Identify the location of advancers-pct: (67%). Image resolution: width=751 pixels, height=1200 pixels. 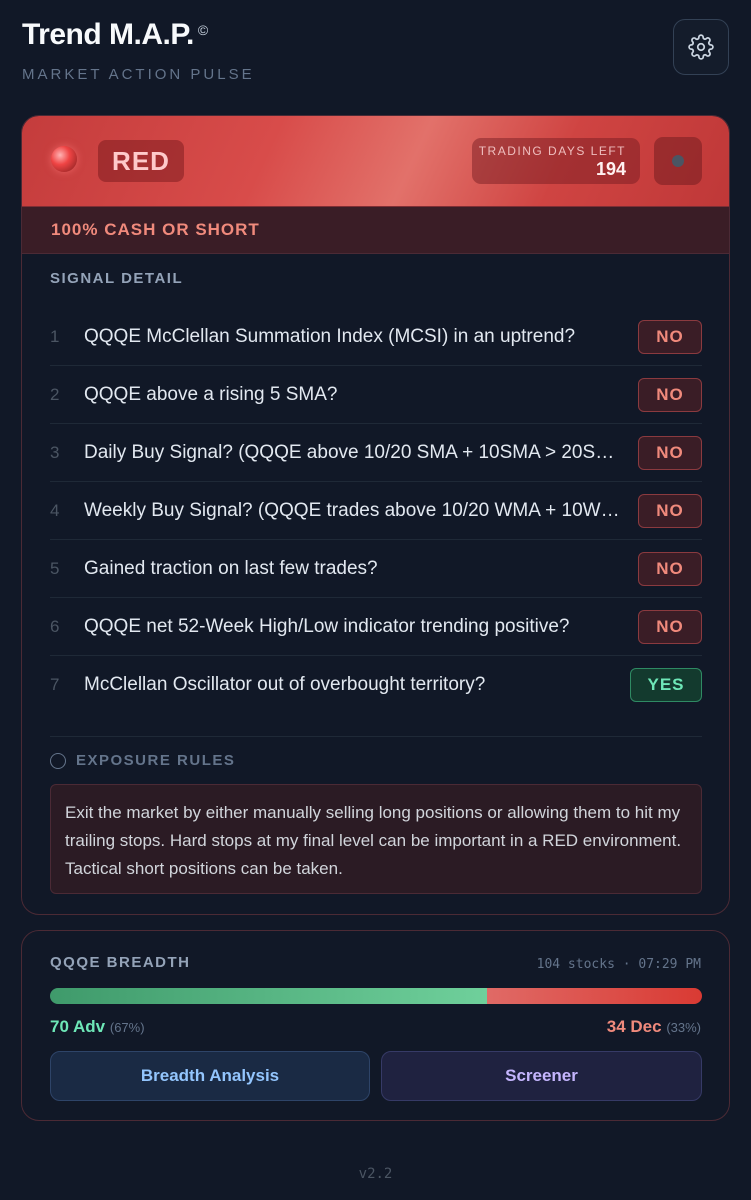
(127, 1027).